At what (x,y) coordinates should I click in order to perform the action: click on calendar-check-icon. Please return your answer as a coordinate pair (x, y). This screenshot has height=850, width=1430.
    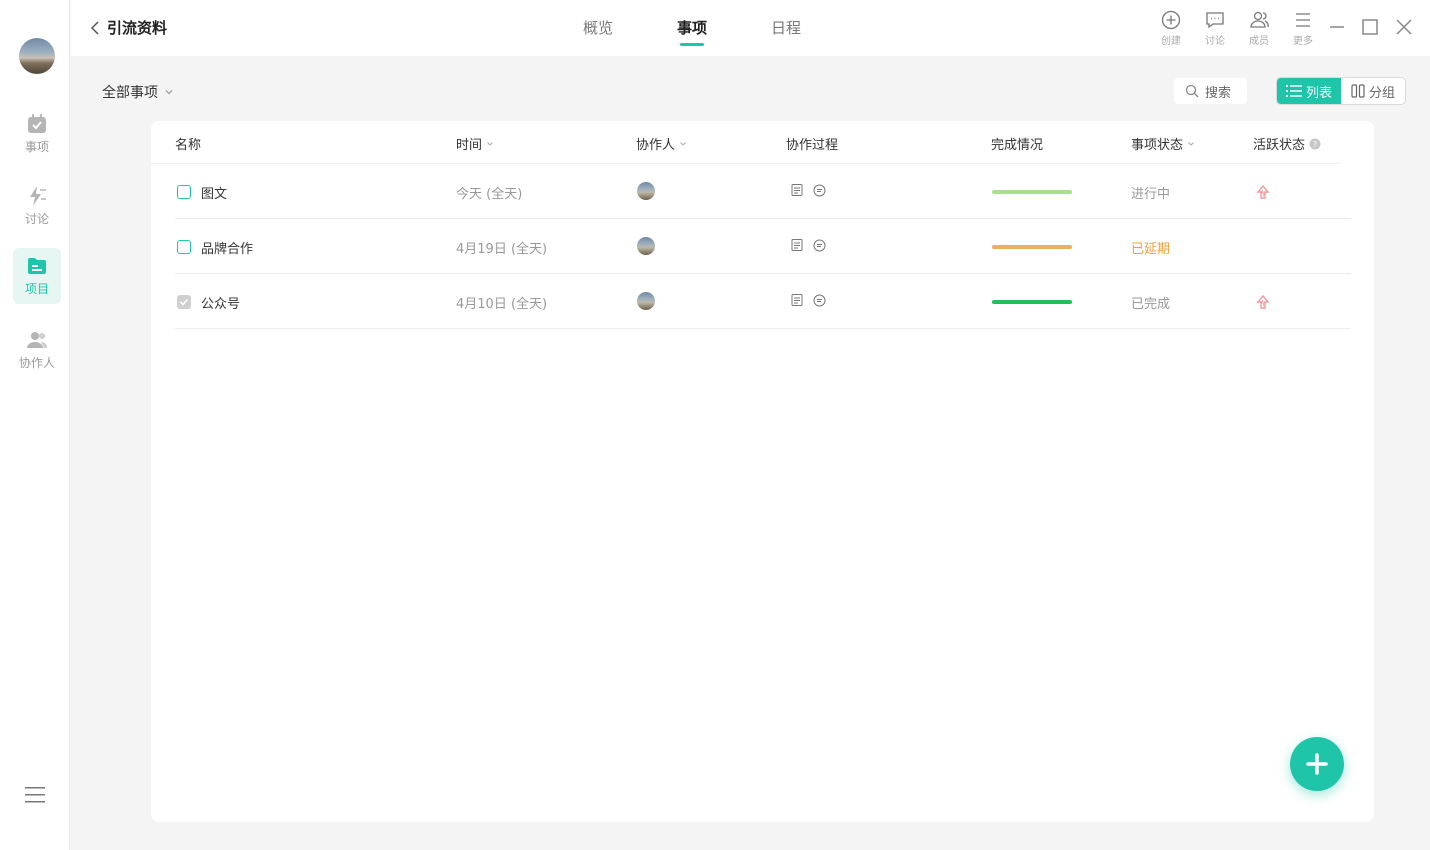
    Looking at the image, I should click on (37, 123).